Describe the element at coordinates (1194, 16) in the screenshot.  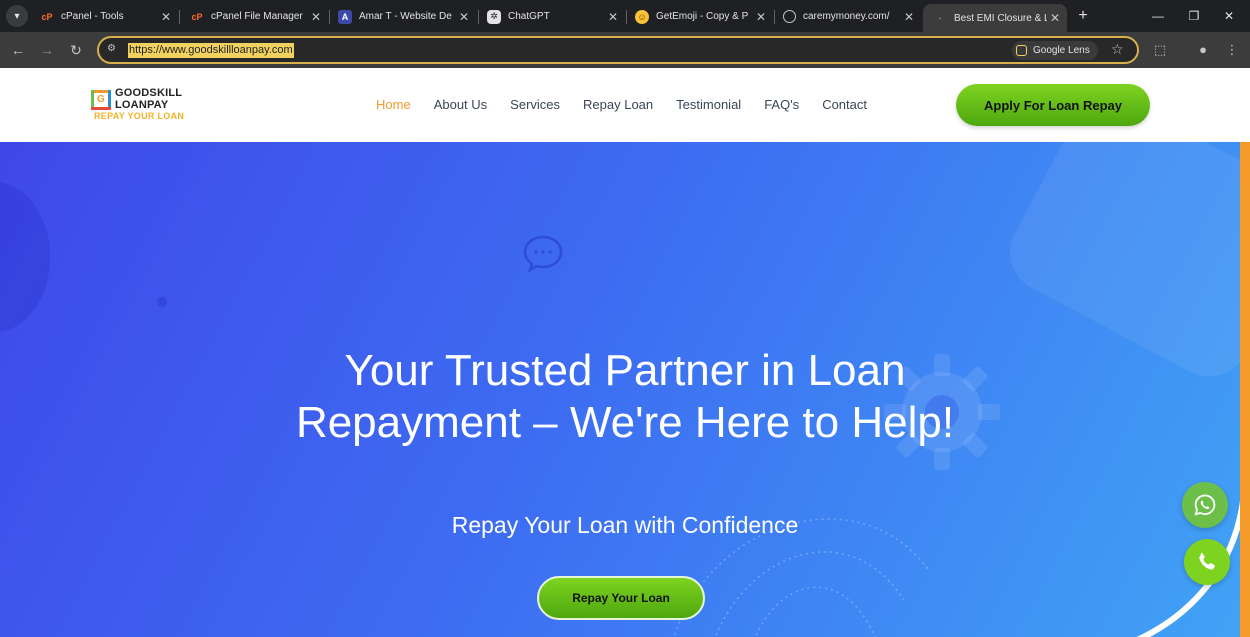
I see `restore-icon: ❐` at that location.